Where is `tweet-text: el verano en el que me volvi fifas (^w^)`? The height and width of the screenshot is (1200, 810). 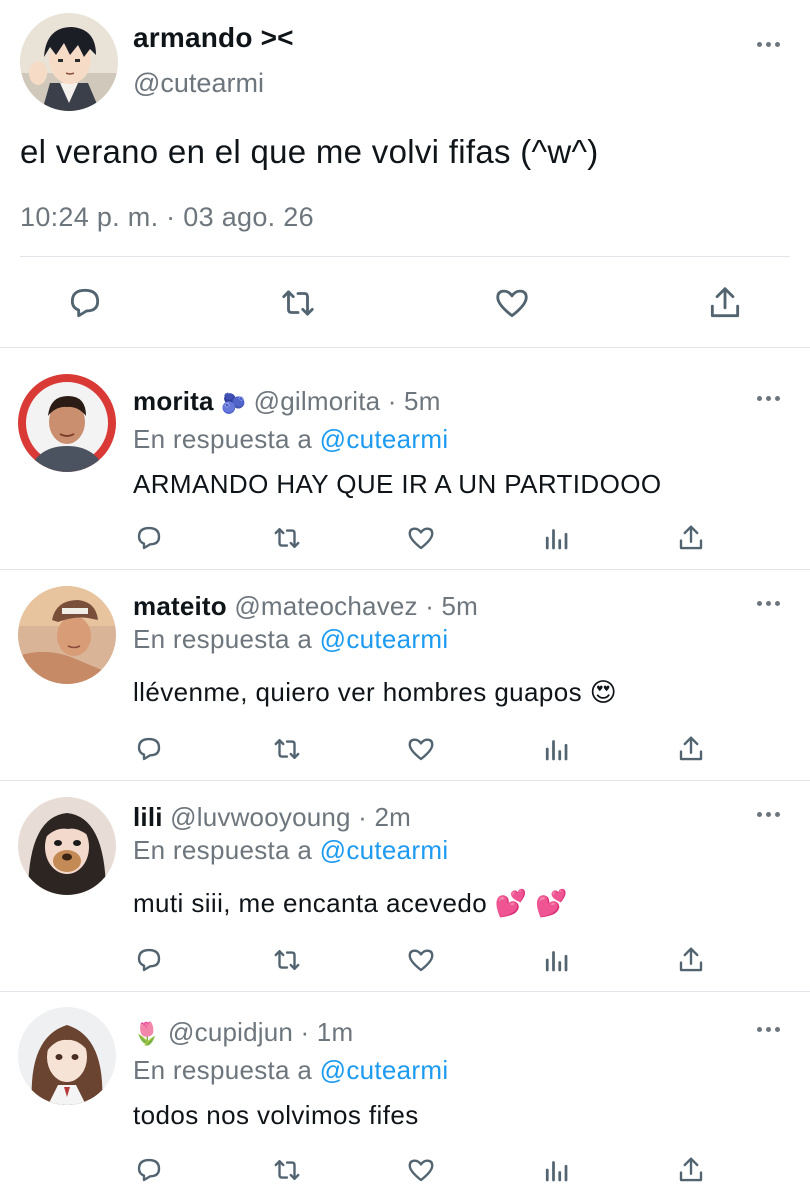 tweet-text: el verano en el que me volvi fifas (^w^) is located at coordinates (309, 151).